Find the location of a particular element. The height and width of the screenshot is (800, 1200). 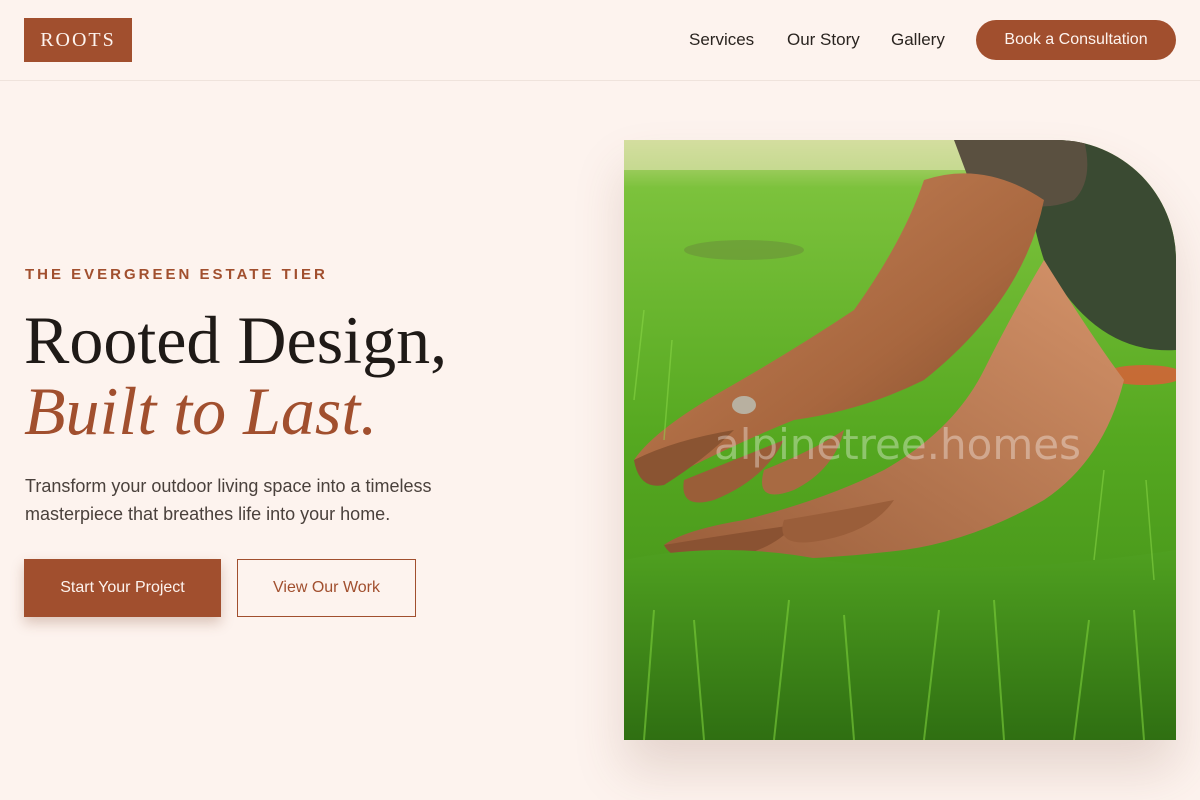

nav-link-services: Services is located at coordinates (721, 40).